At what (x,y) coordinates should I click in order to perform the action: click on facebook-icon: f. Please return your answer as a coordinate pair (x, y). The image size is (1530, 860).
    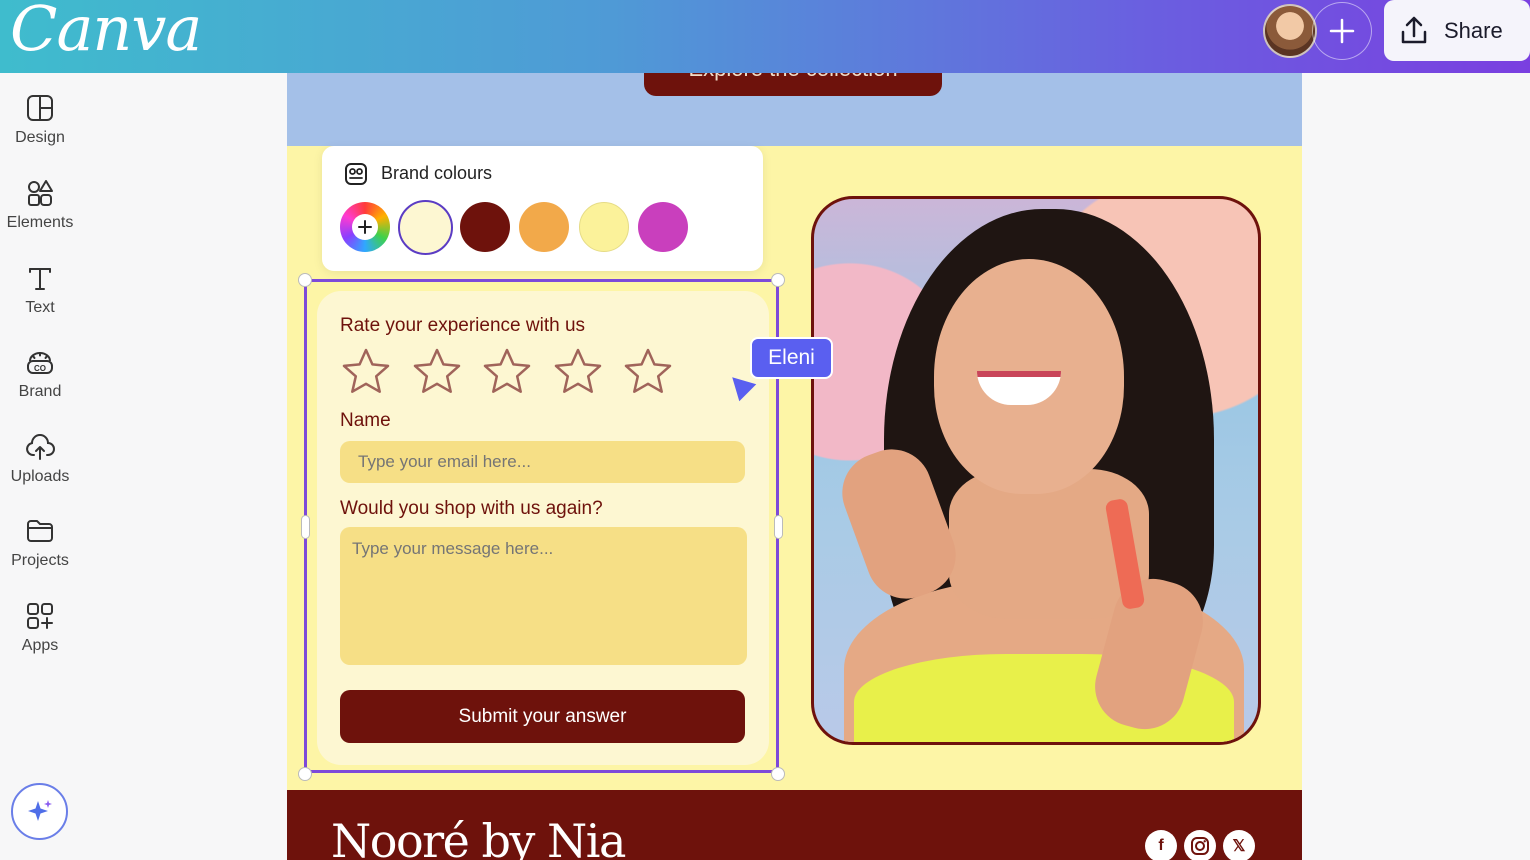
    Looking at the image, I should click on (1161, 845).